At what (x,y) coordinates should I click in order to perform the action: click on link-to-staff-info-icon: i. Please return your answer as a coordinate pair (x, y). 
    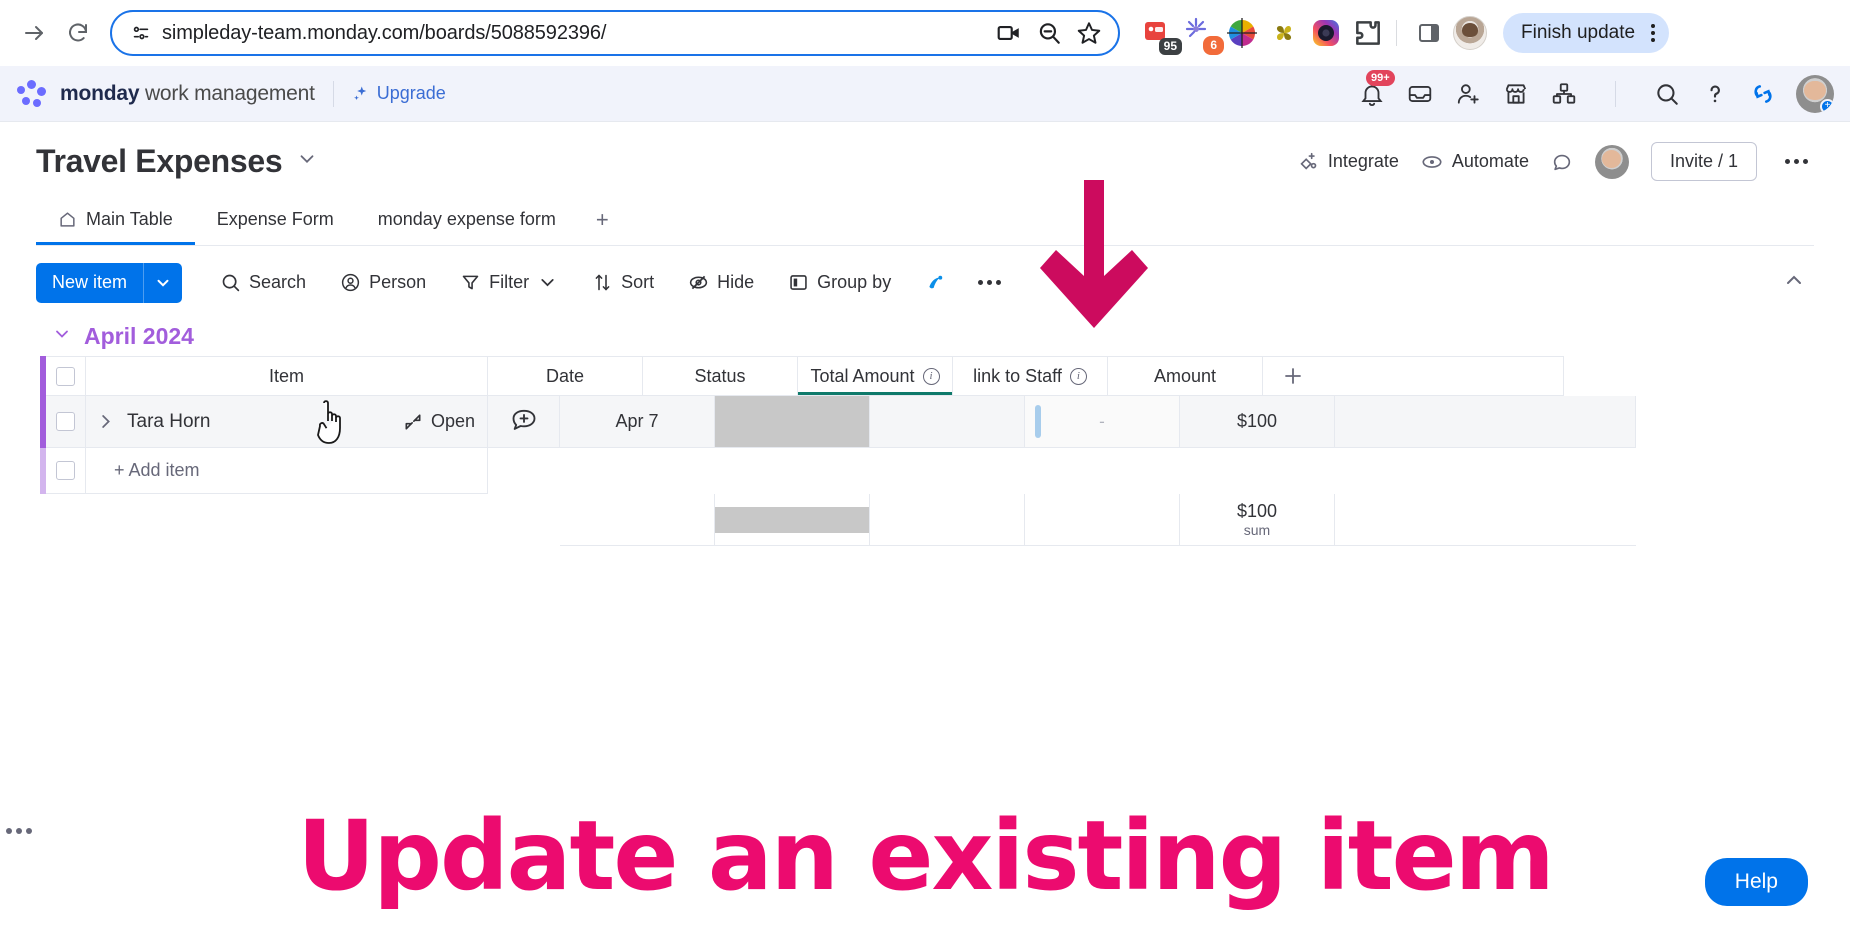
    Looking at the image, I should click on (1078, 376).